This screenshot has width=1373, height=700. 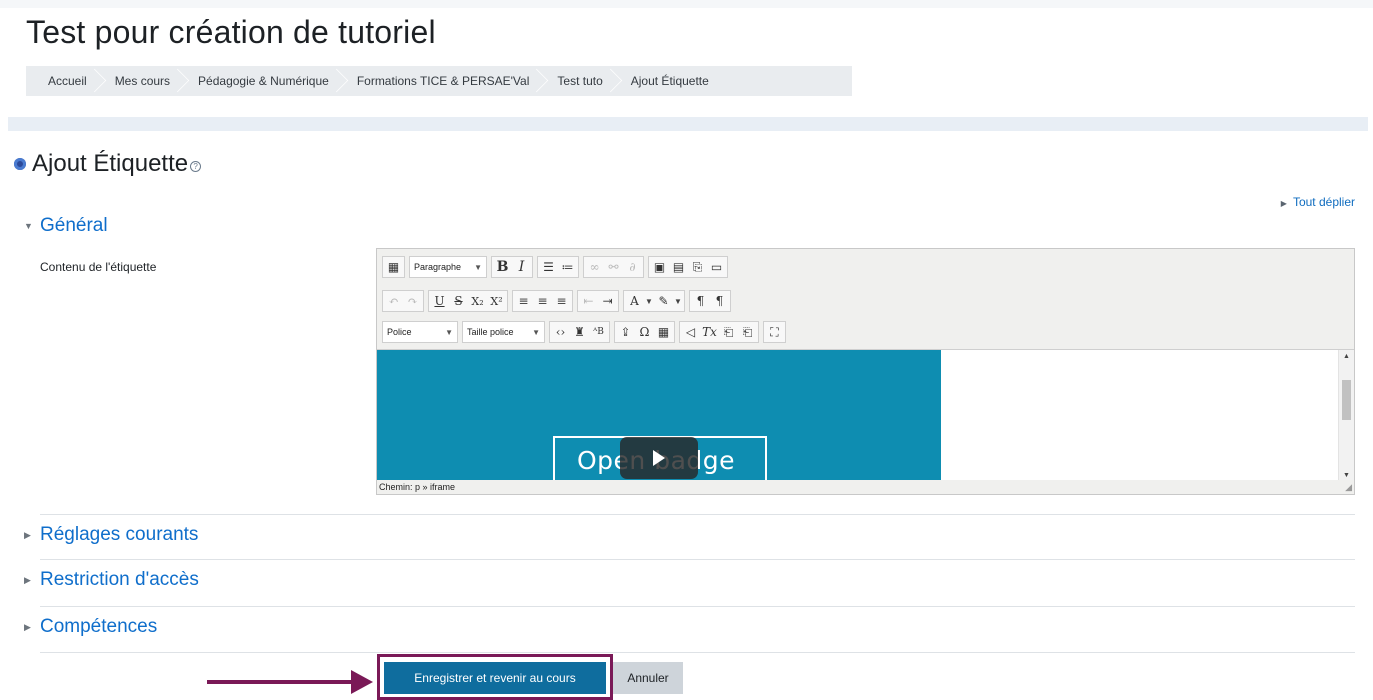 I want to click on italic-icon: I, so click(x=521, y=267).